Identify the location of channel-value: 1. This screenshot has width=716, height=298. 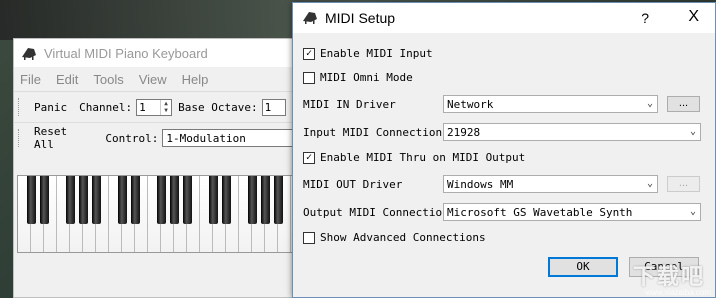
(142, 107).